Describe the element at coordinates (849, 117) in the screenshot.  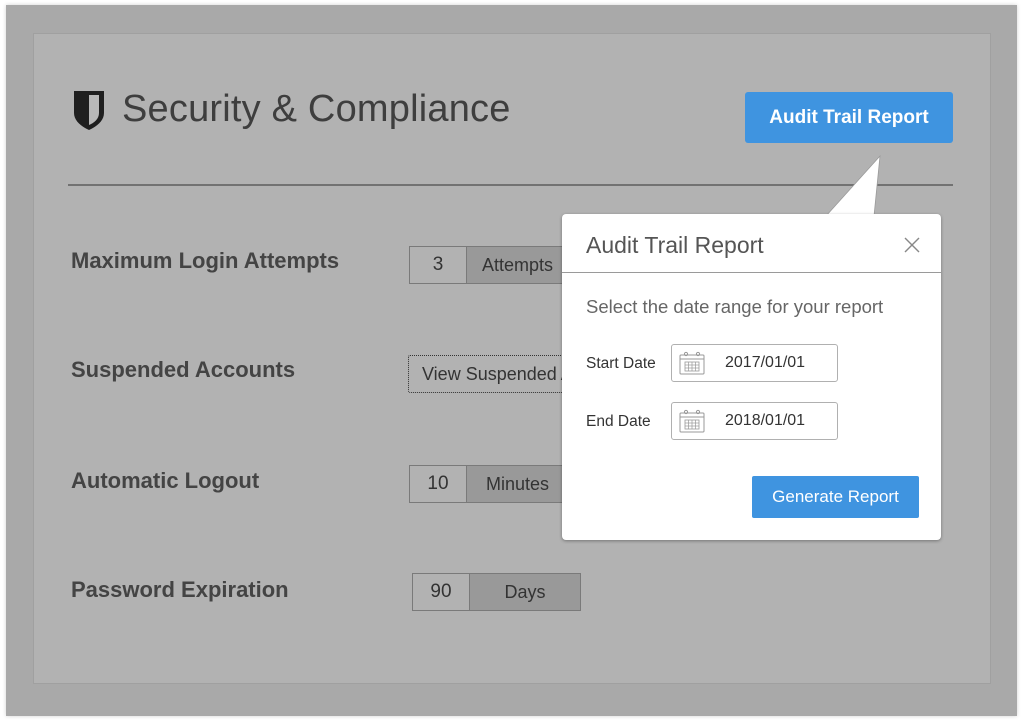
I see `audit-trail-report-button: Audit Trail Report` at that location.